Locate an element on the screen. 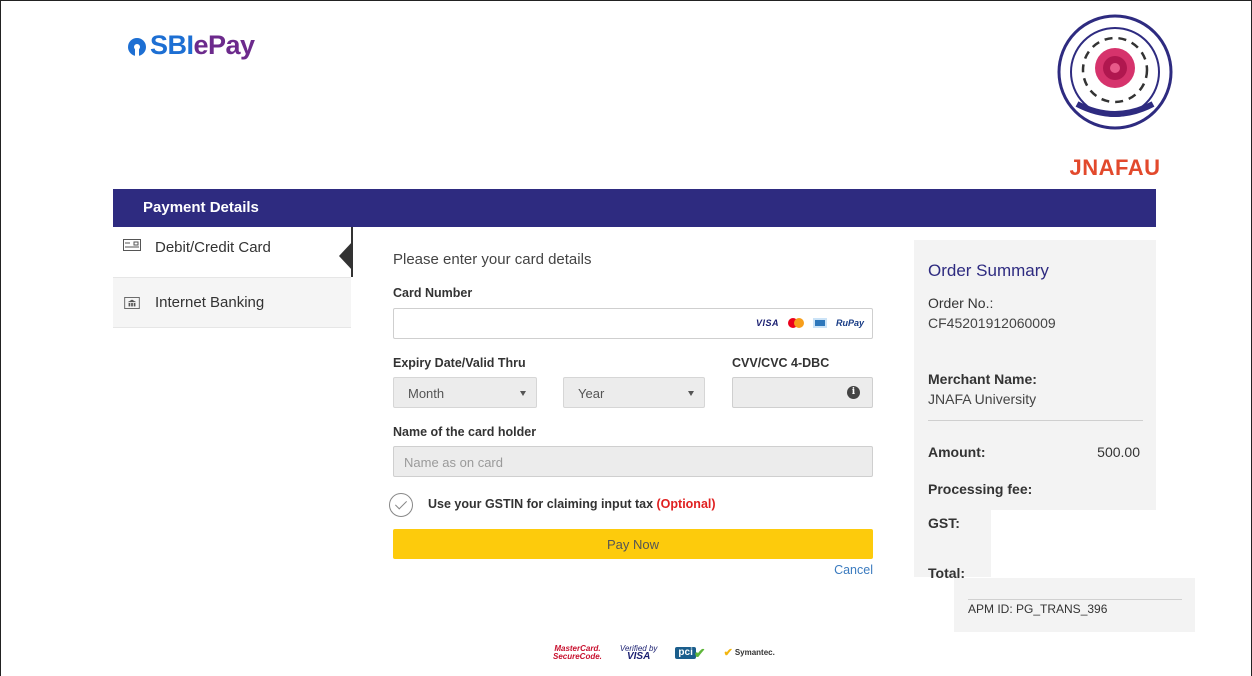 The height and width of the screenshot is (676, 1252). redacted-area is located at coordinates (1073, 545).